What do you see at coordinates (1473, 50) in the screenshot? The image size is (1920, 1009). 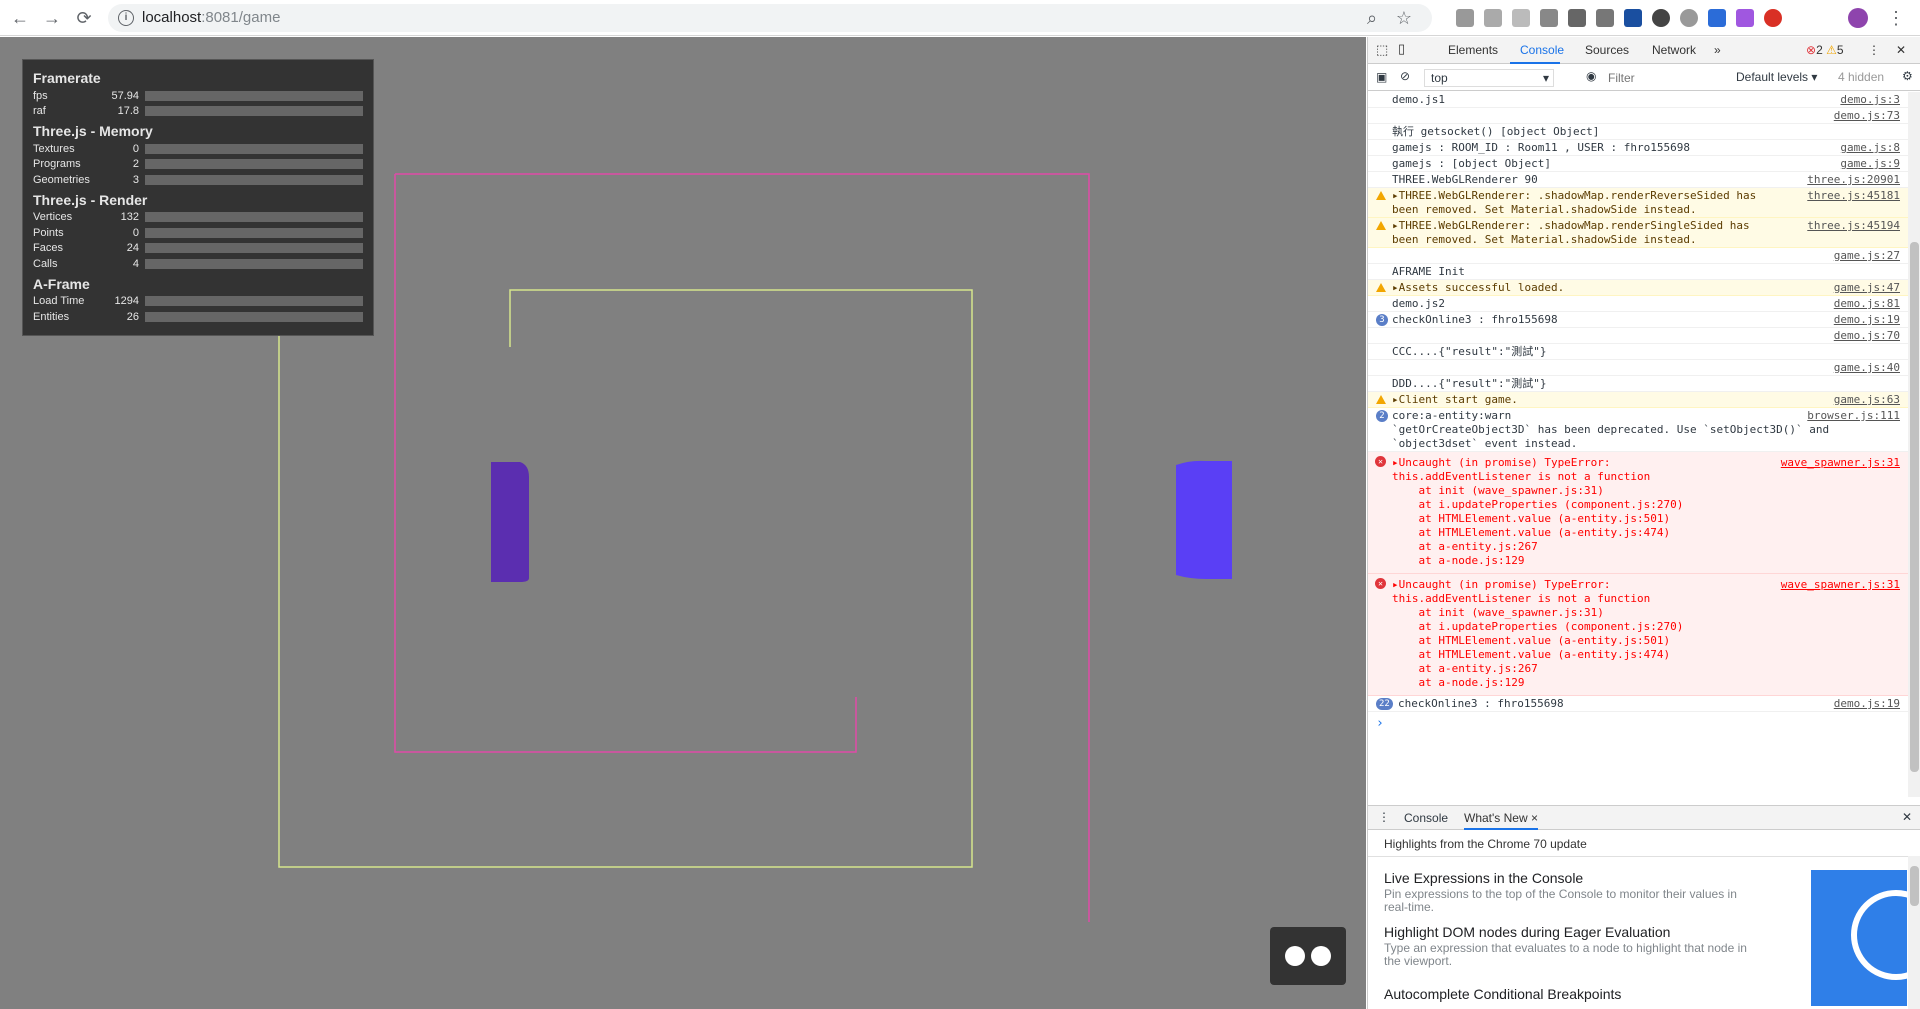 I see `tab-elements: Elements` at bounding box center [1473, 50].